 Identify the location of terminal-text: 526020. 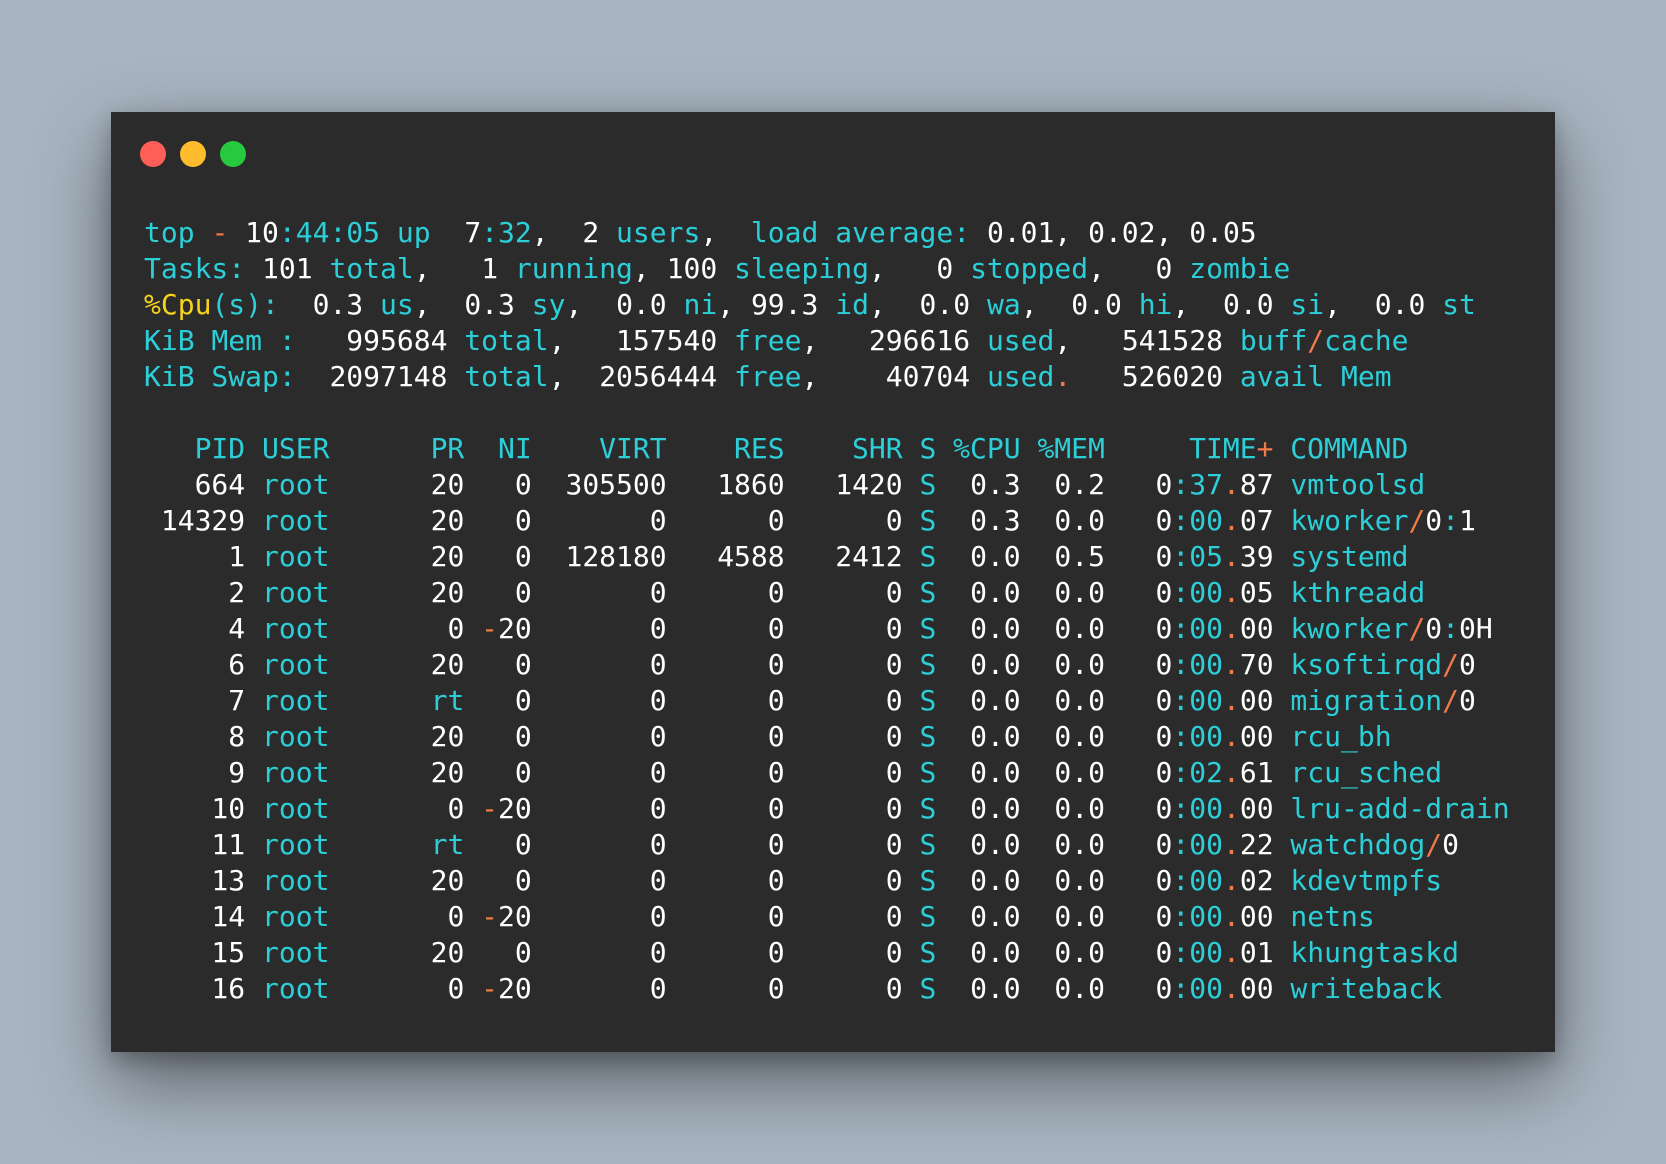
(1172, 376).